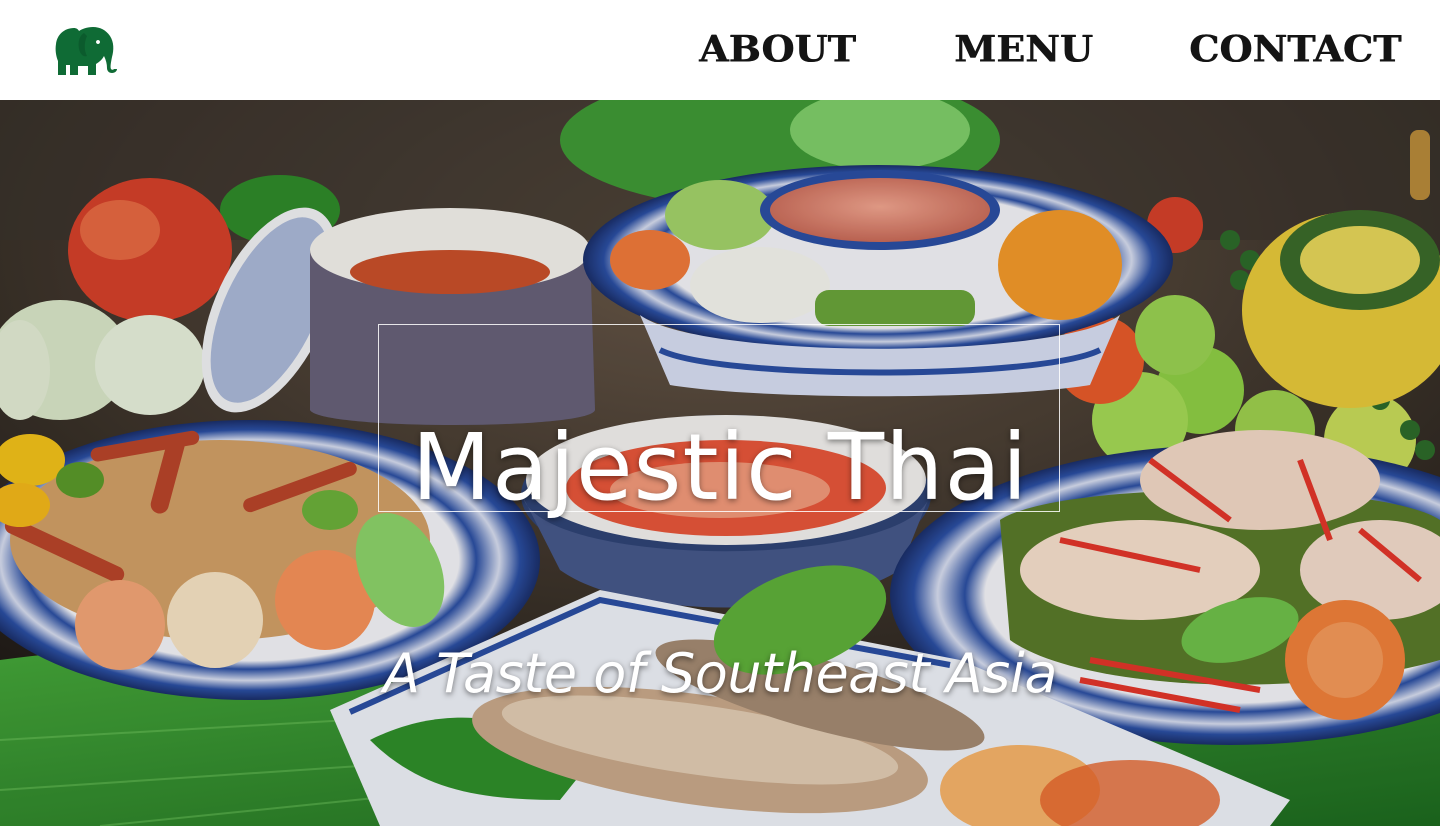  I want to click on hero-title-frame: Majestic Thai, so click(719, 421).